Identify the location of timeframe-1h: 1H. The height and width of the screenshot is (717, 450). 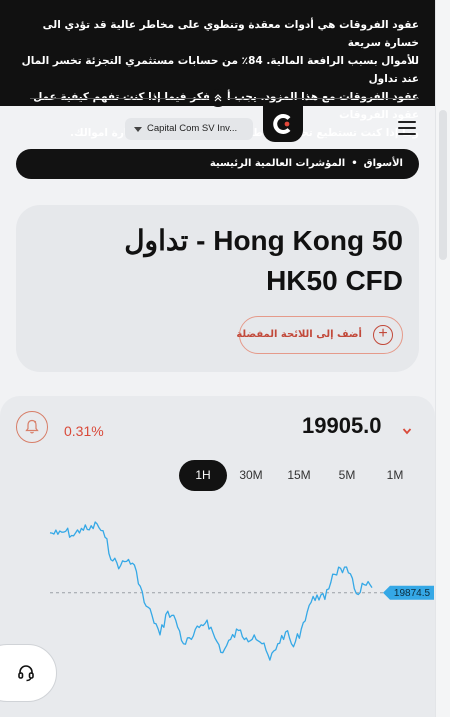
(203, 475).